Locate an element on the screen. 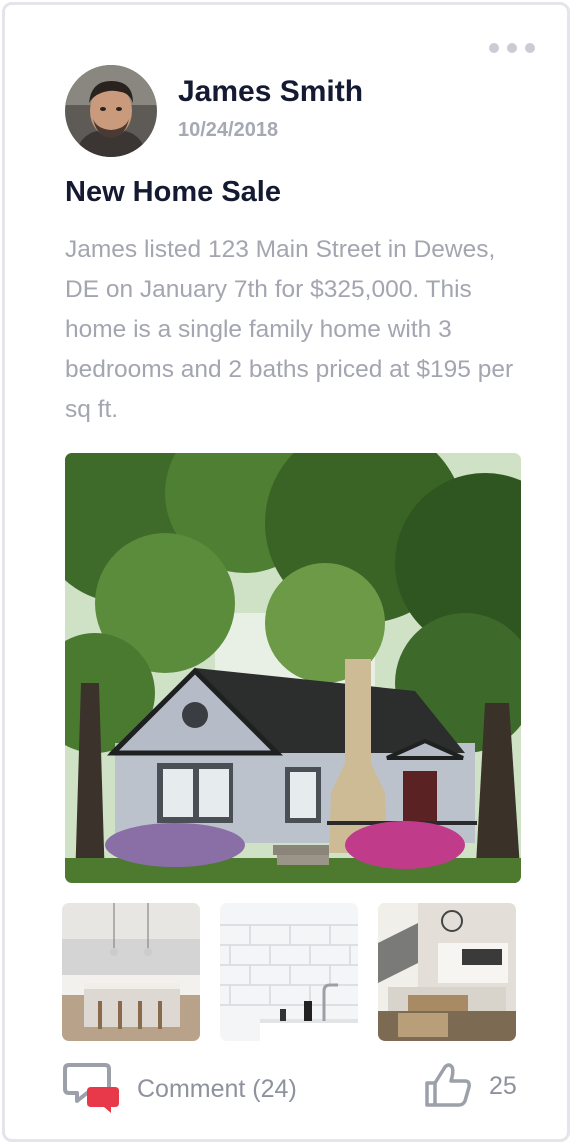 This screenshot has height=1148, width=576. like-count: 25 is located at coordinates (503, 1086).